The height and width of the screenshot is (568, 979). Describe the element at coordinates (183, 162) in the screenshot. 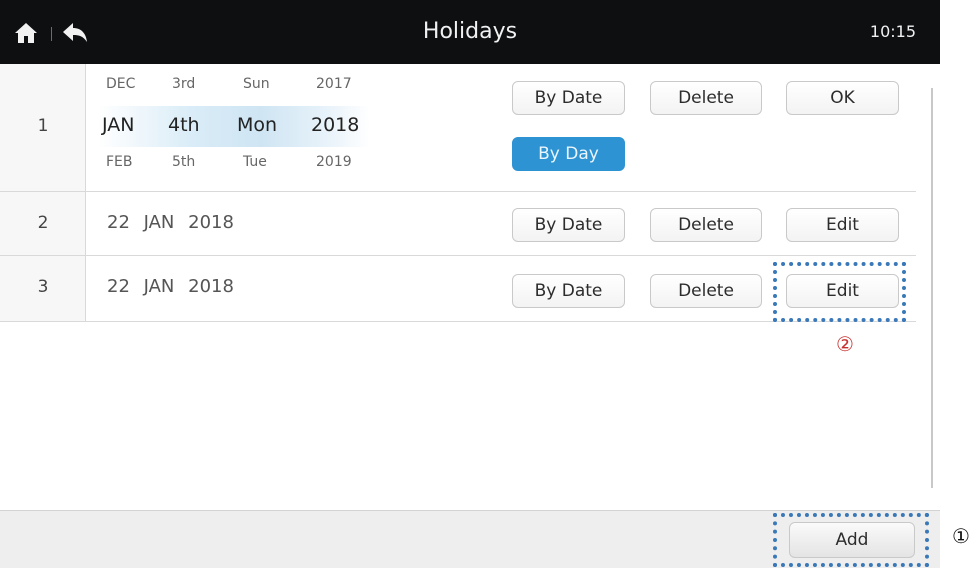

I see `picker-day-next: 5th` at that location.